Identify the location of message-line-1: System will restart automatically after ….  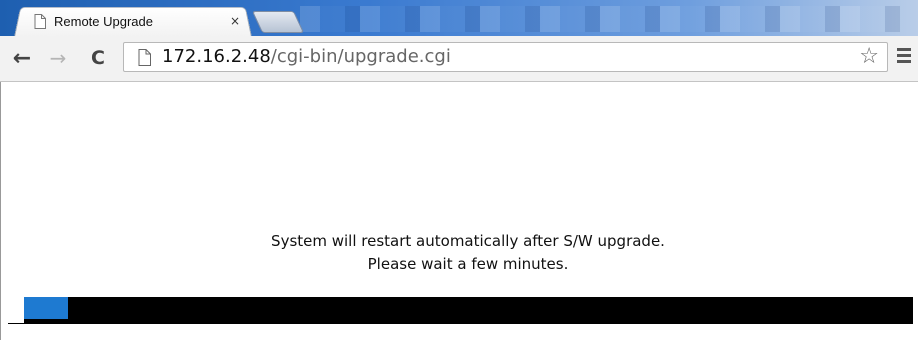
(468, 241).